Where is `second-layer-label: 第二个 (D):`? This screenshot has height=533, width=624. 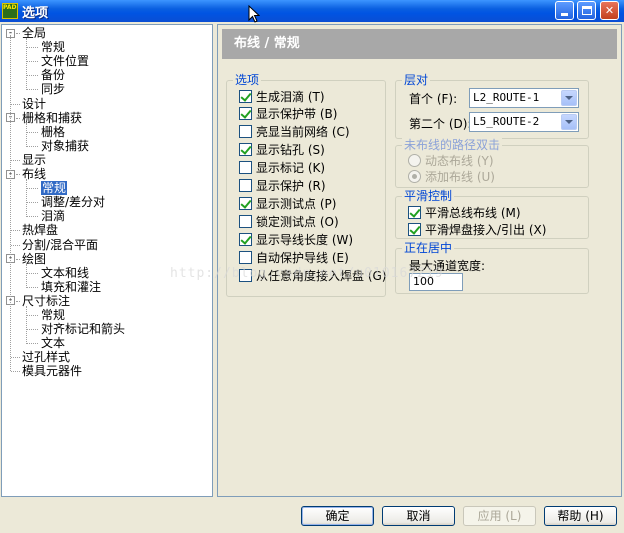 second-layer-label: 第二个 (D): is located at coordinates (440, 124).